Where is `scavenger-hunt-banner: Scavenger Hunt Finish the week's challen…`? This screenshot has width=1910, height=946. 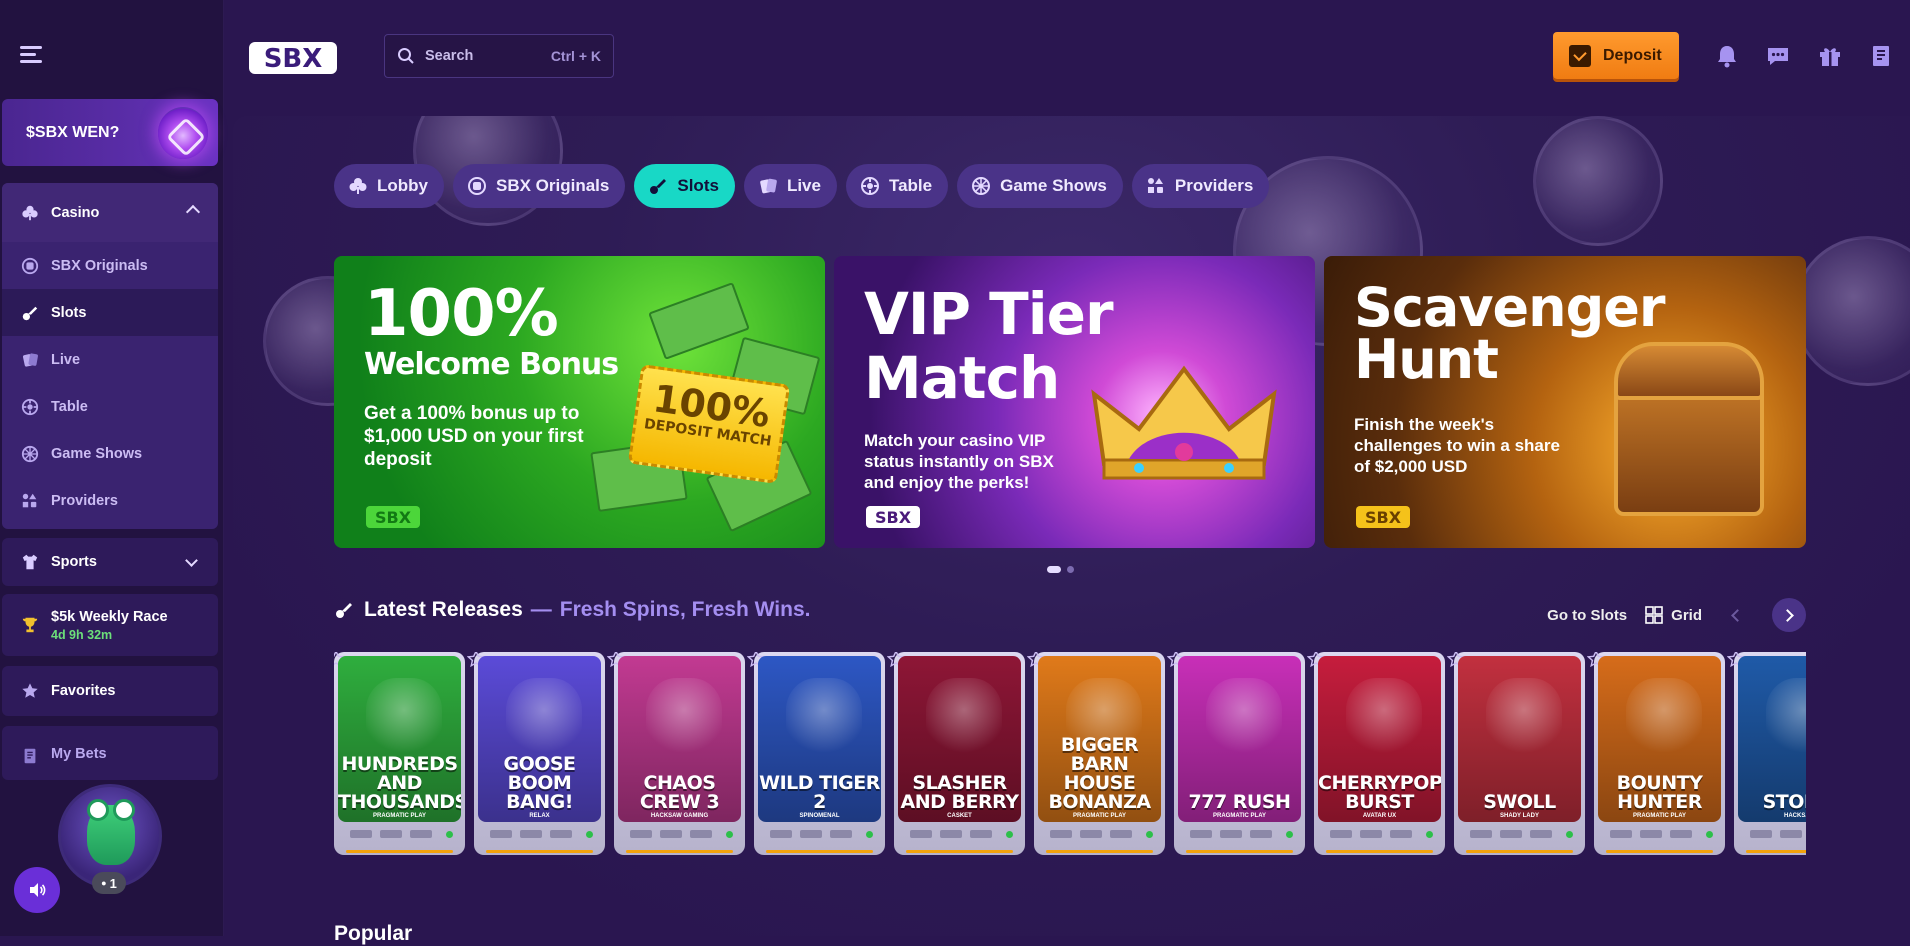
scavenger-hunt-banner: Scavenger Hunt Finish the week's challen… is located at coordinates (1565, 402).